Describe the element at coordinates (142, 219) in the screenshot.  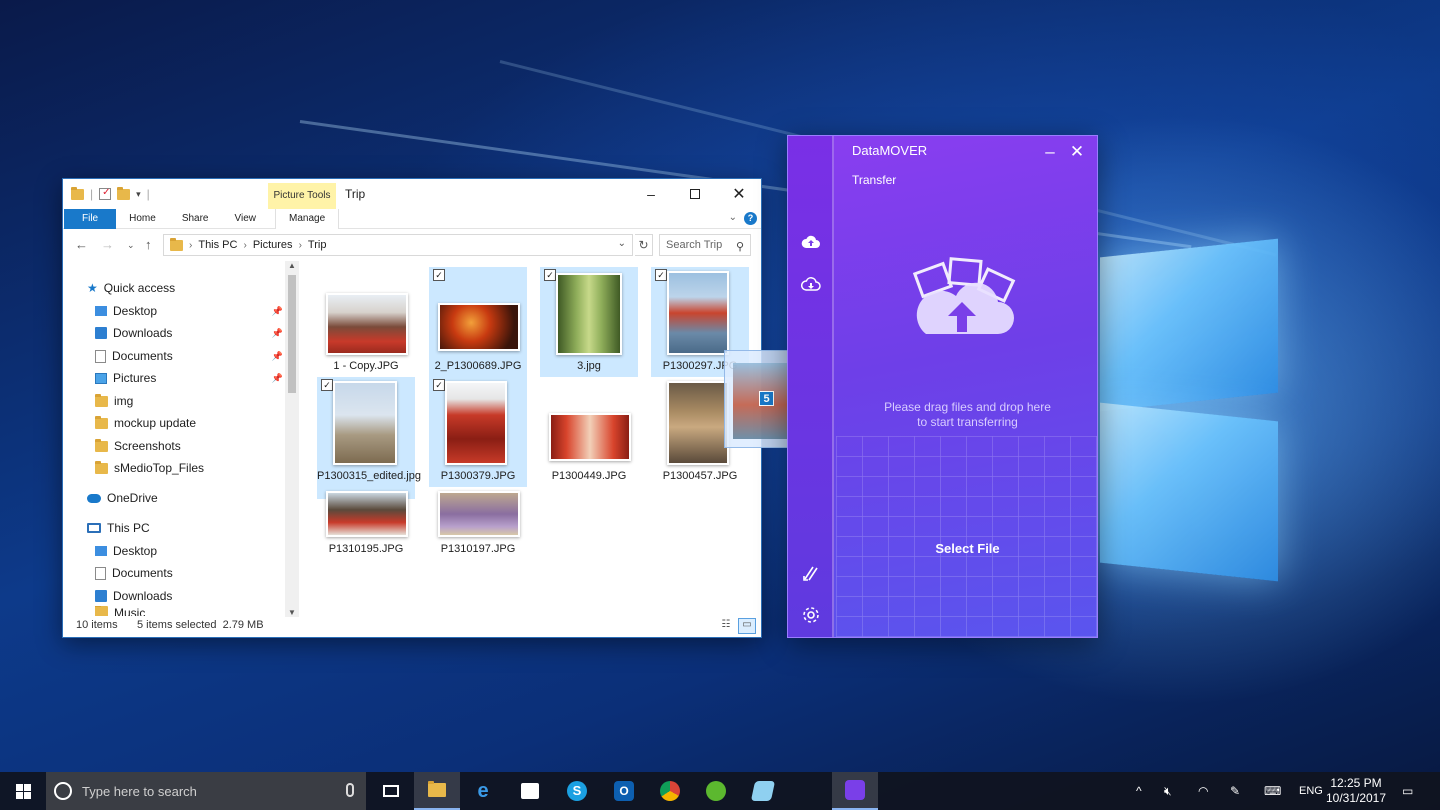
I see `tab-home: Home` at that location.